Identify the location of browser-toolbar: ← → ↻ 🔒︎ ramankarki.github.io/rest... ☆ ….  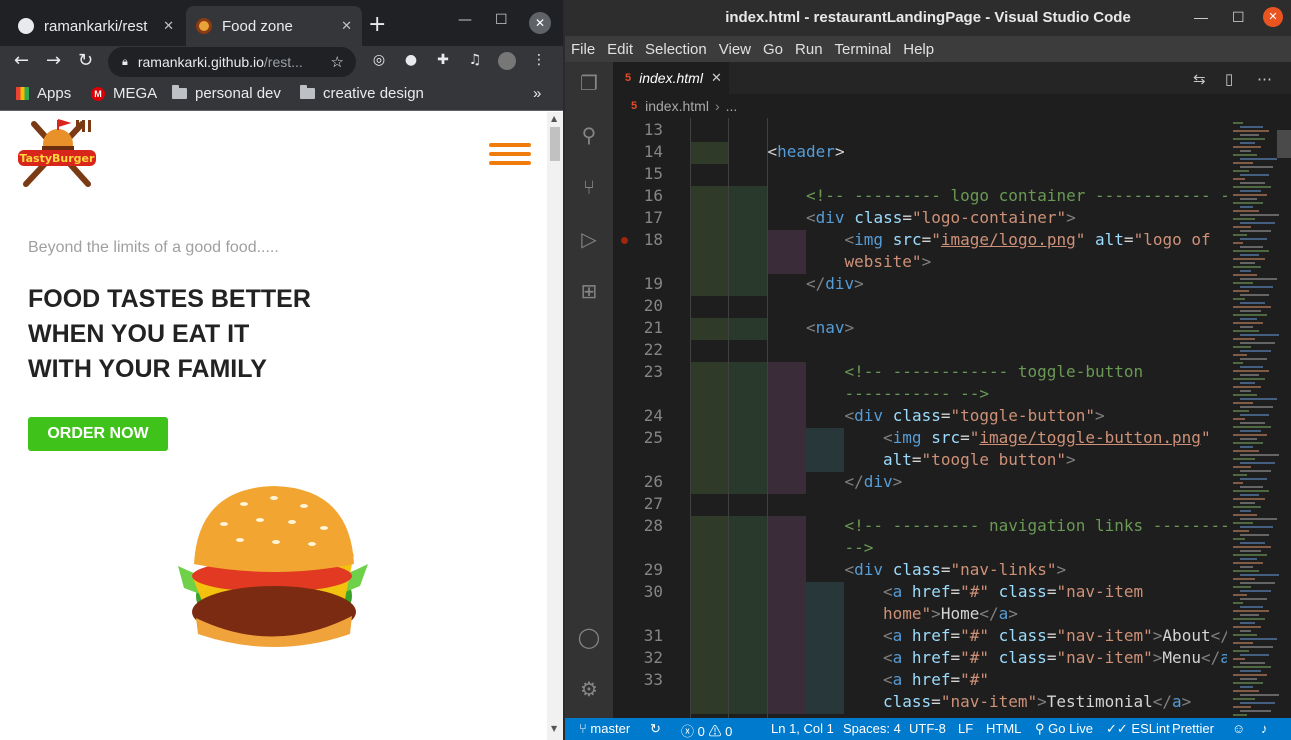
(281, 62).